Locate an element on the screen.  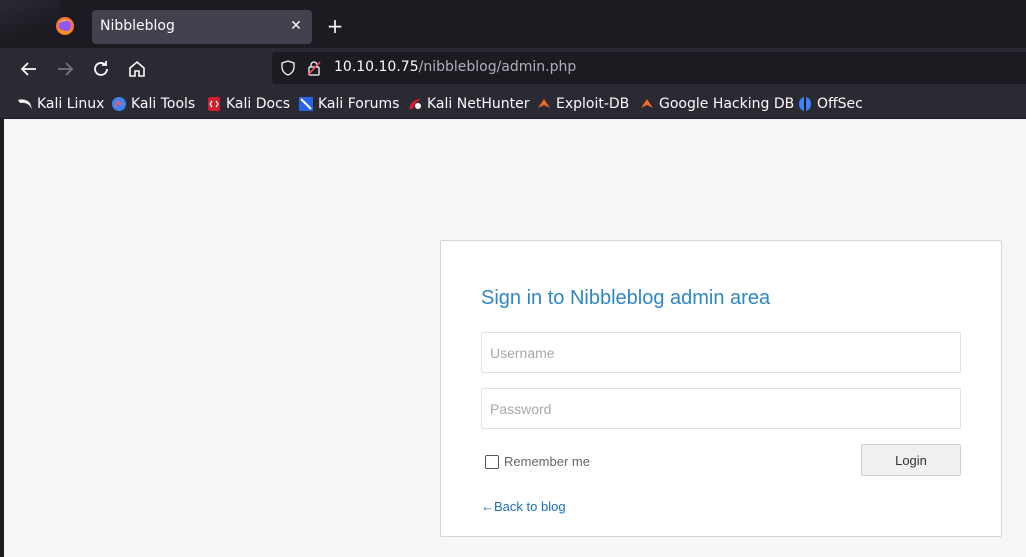
bookmark-exploit-db: Exploit-DB is located at coordinates (582, 104).